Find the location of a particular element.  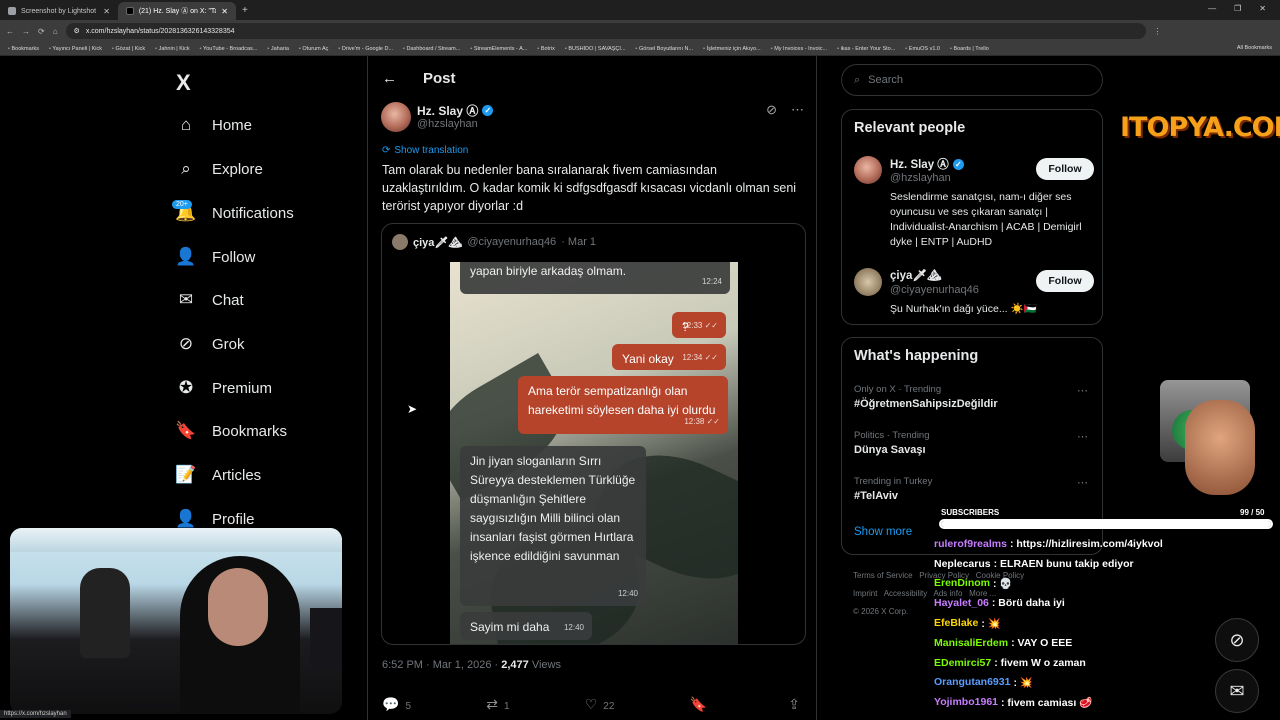

sidebar-item-label: Chat is located at coordinates (228, 300).